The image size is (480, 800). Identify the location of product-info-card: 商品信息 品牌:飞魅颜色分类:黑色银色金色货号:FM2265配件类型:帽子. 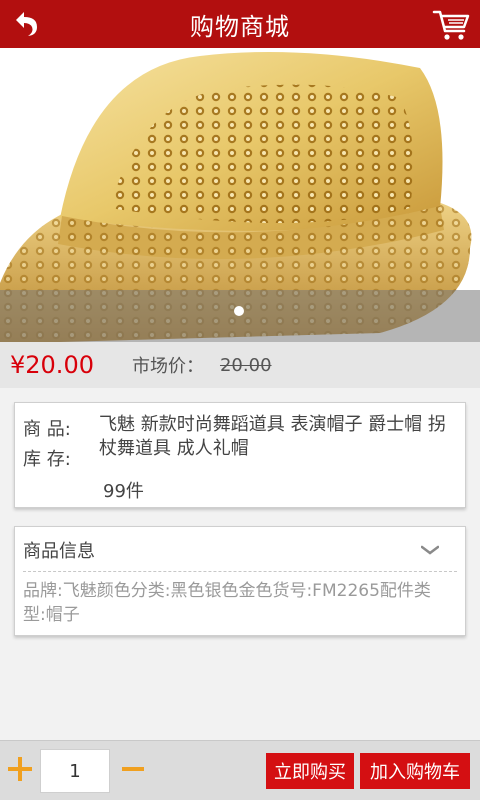
(240, 581).